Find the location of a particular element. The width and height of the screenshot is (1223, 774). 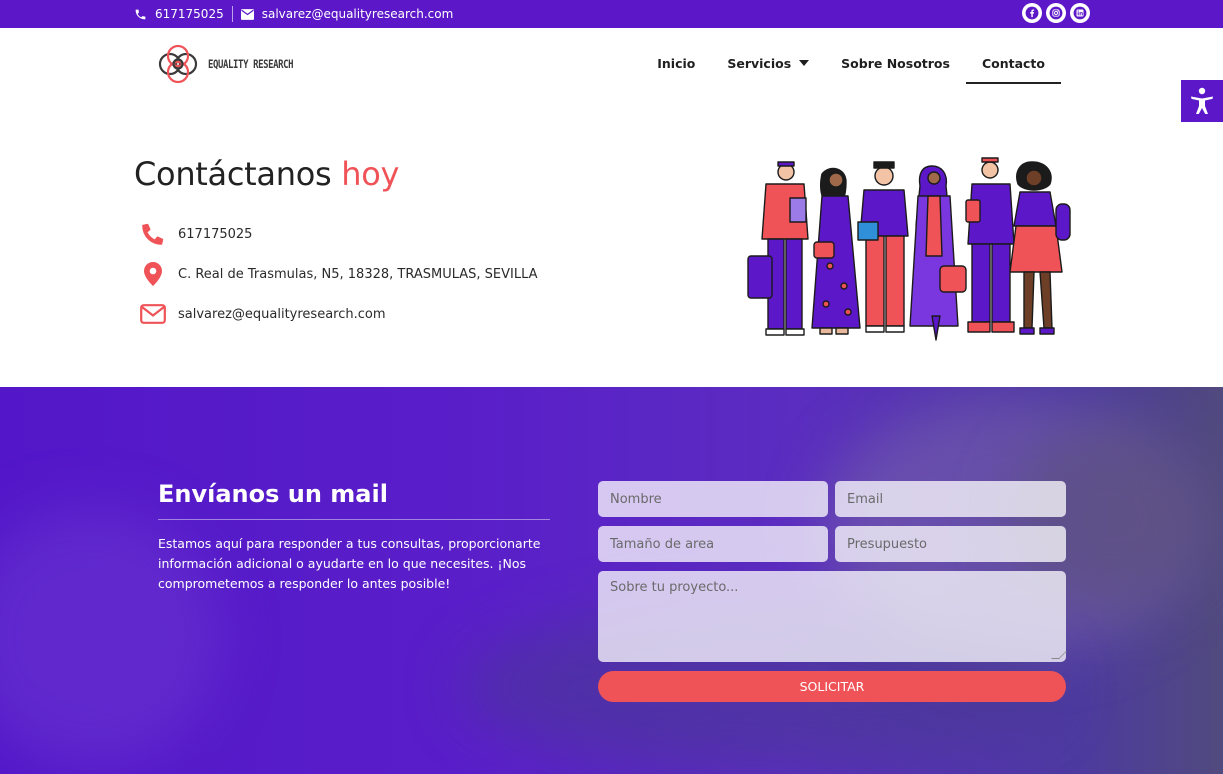

contact-phone-text: 617175025 is located at coordinates (215, 234).